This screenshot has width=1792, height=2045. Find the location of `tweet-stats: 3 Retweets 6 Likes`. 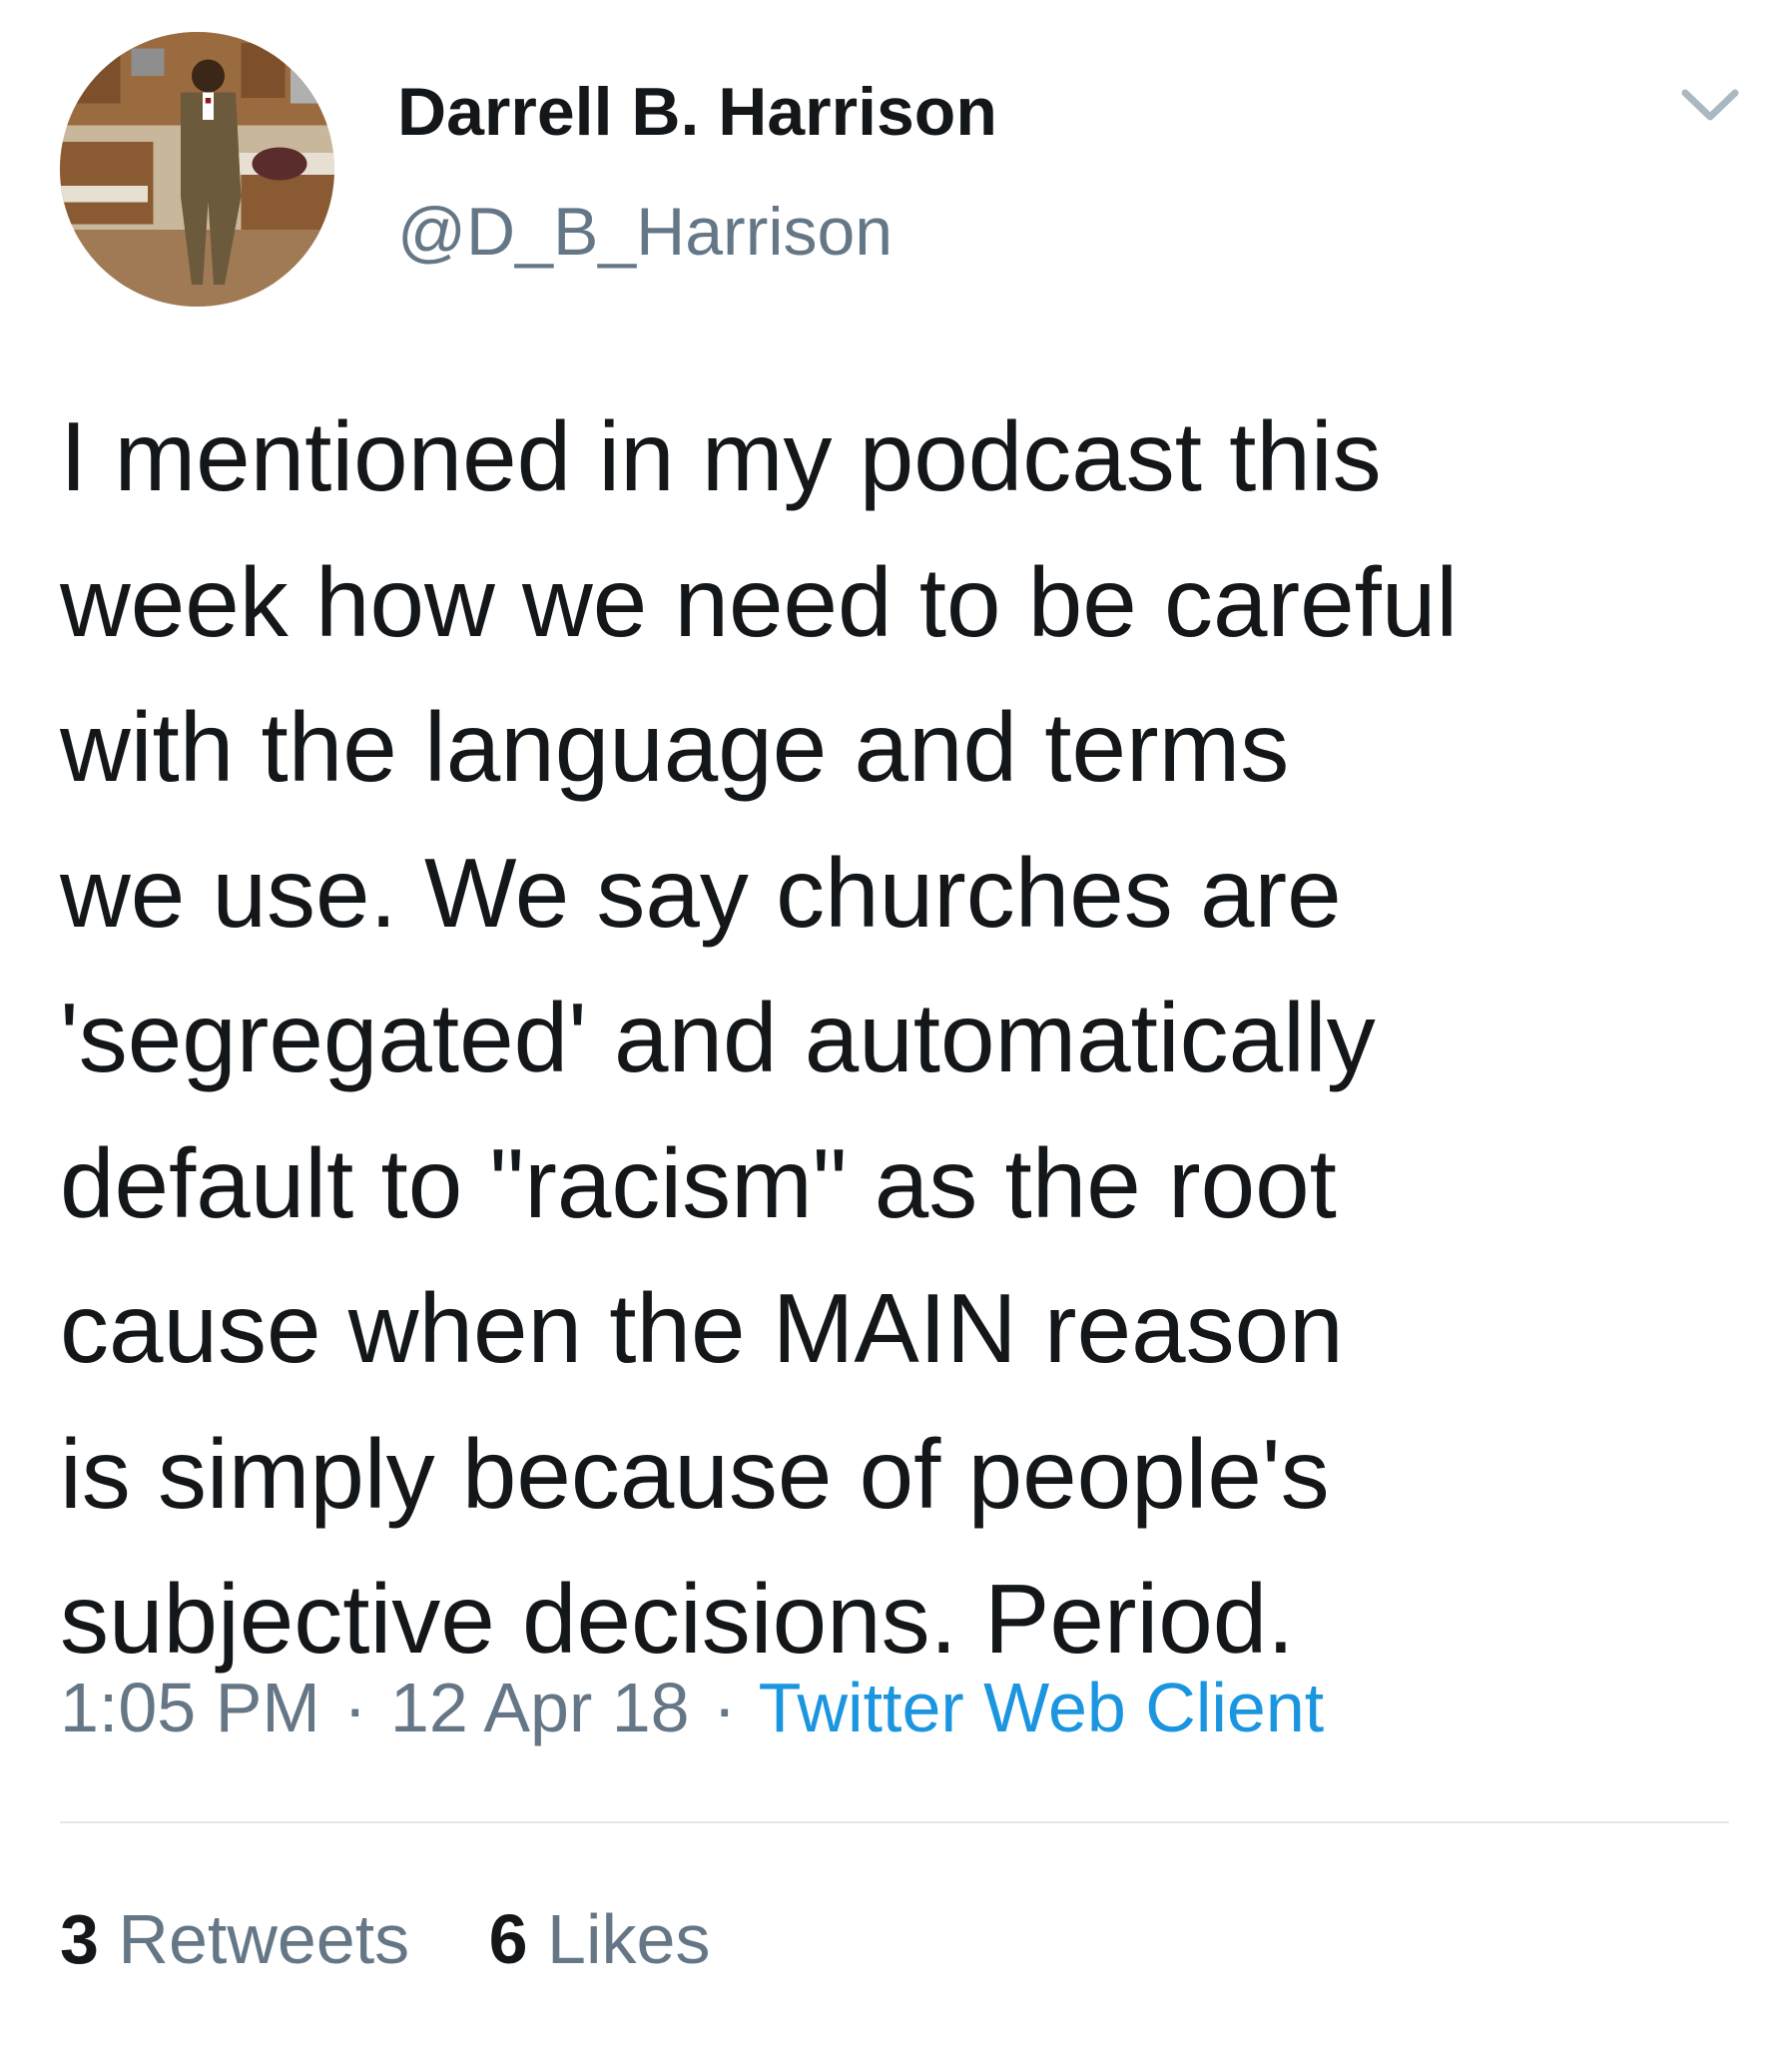

tweet-stats: 3 Retweets 6 Likes is located at coordinates (385, 1939).